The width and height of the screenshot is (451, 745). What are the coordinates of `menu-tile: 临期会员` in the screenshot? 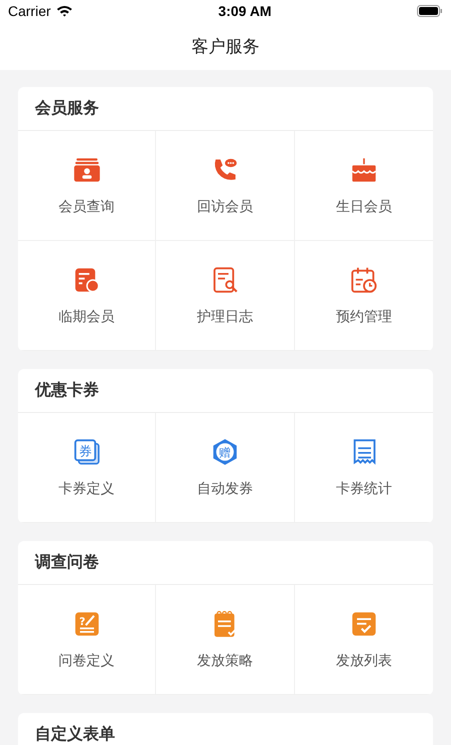 It's located at (87, 296).